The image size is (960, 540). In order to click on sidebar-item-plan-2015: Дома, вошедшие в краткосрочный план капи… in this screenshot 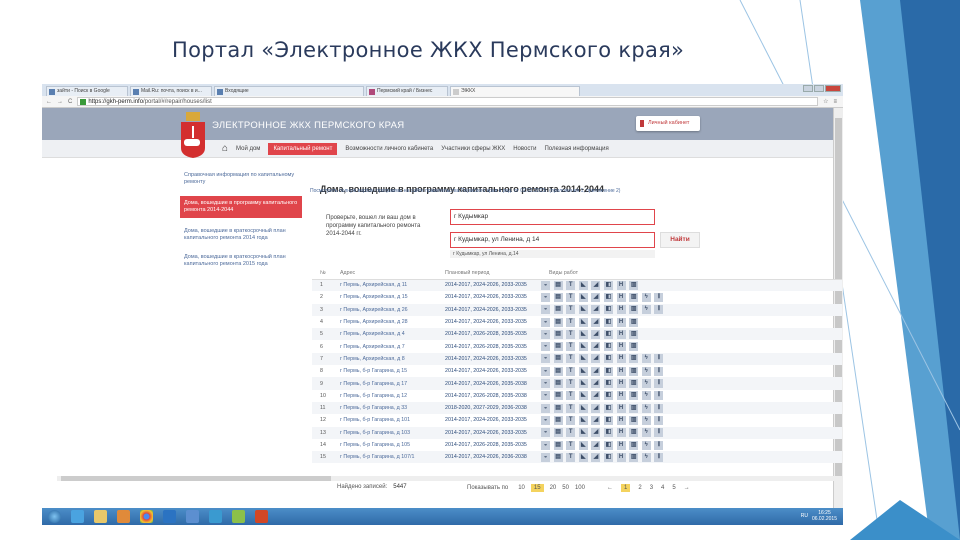, I will do `click(241, 261)`.